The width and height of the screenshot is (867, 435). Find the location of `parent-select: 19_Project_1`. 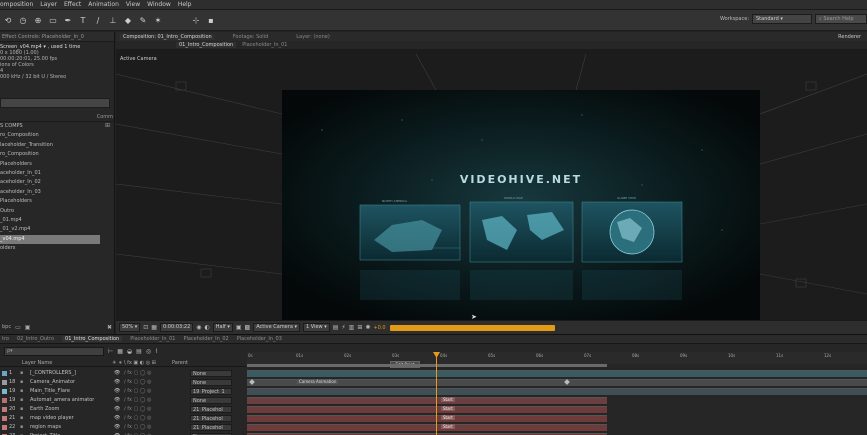

parent-select: 19_Project_1 is located at coordinates (211, 391).